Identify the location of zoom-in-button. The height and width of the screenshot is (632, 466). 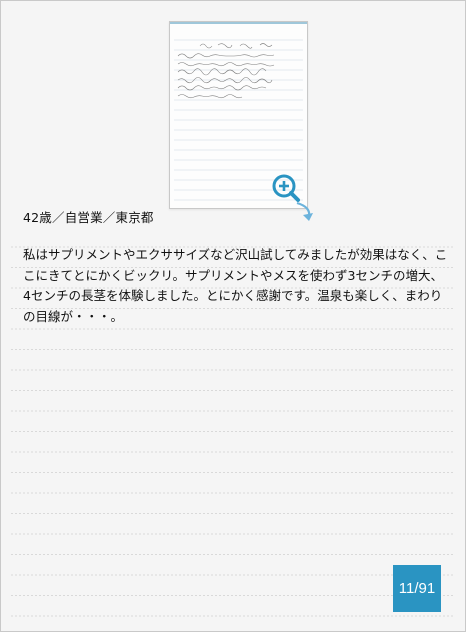
(293, 199).